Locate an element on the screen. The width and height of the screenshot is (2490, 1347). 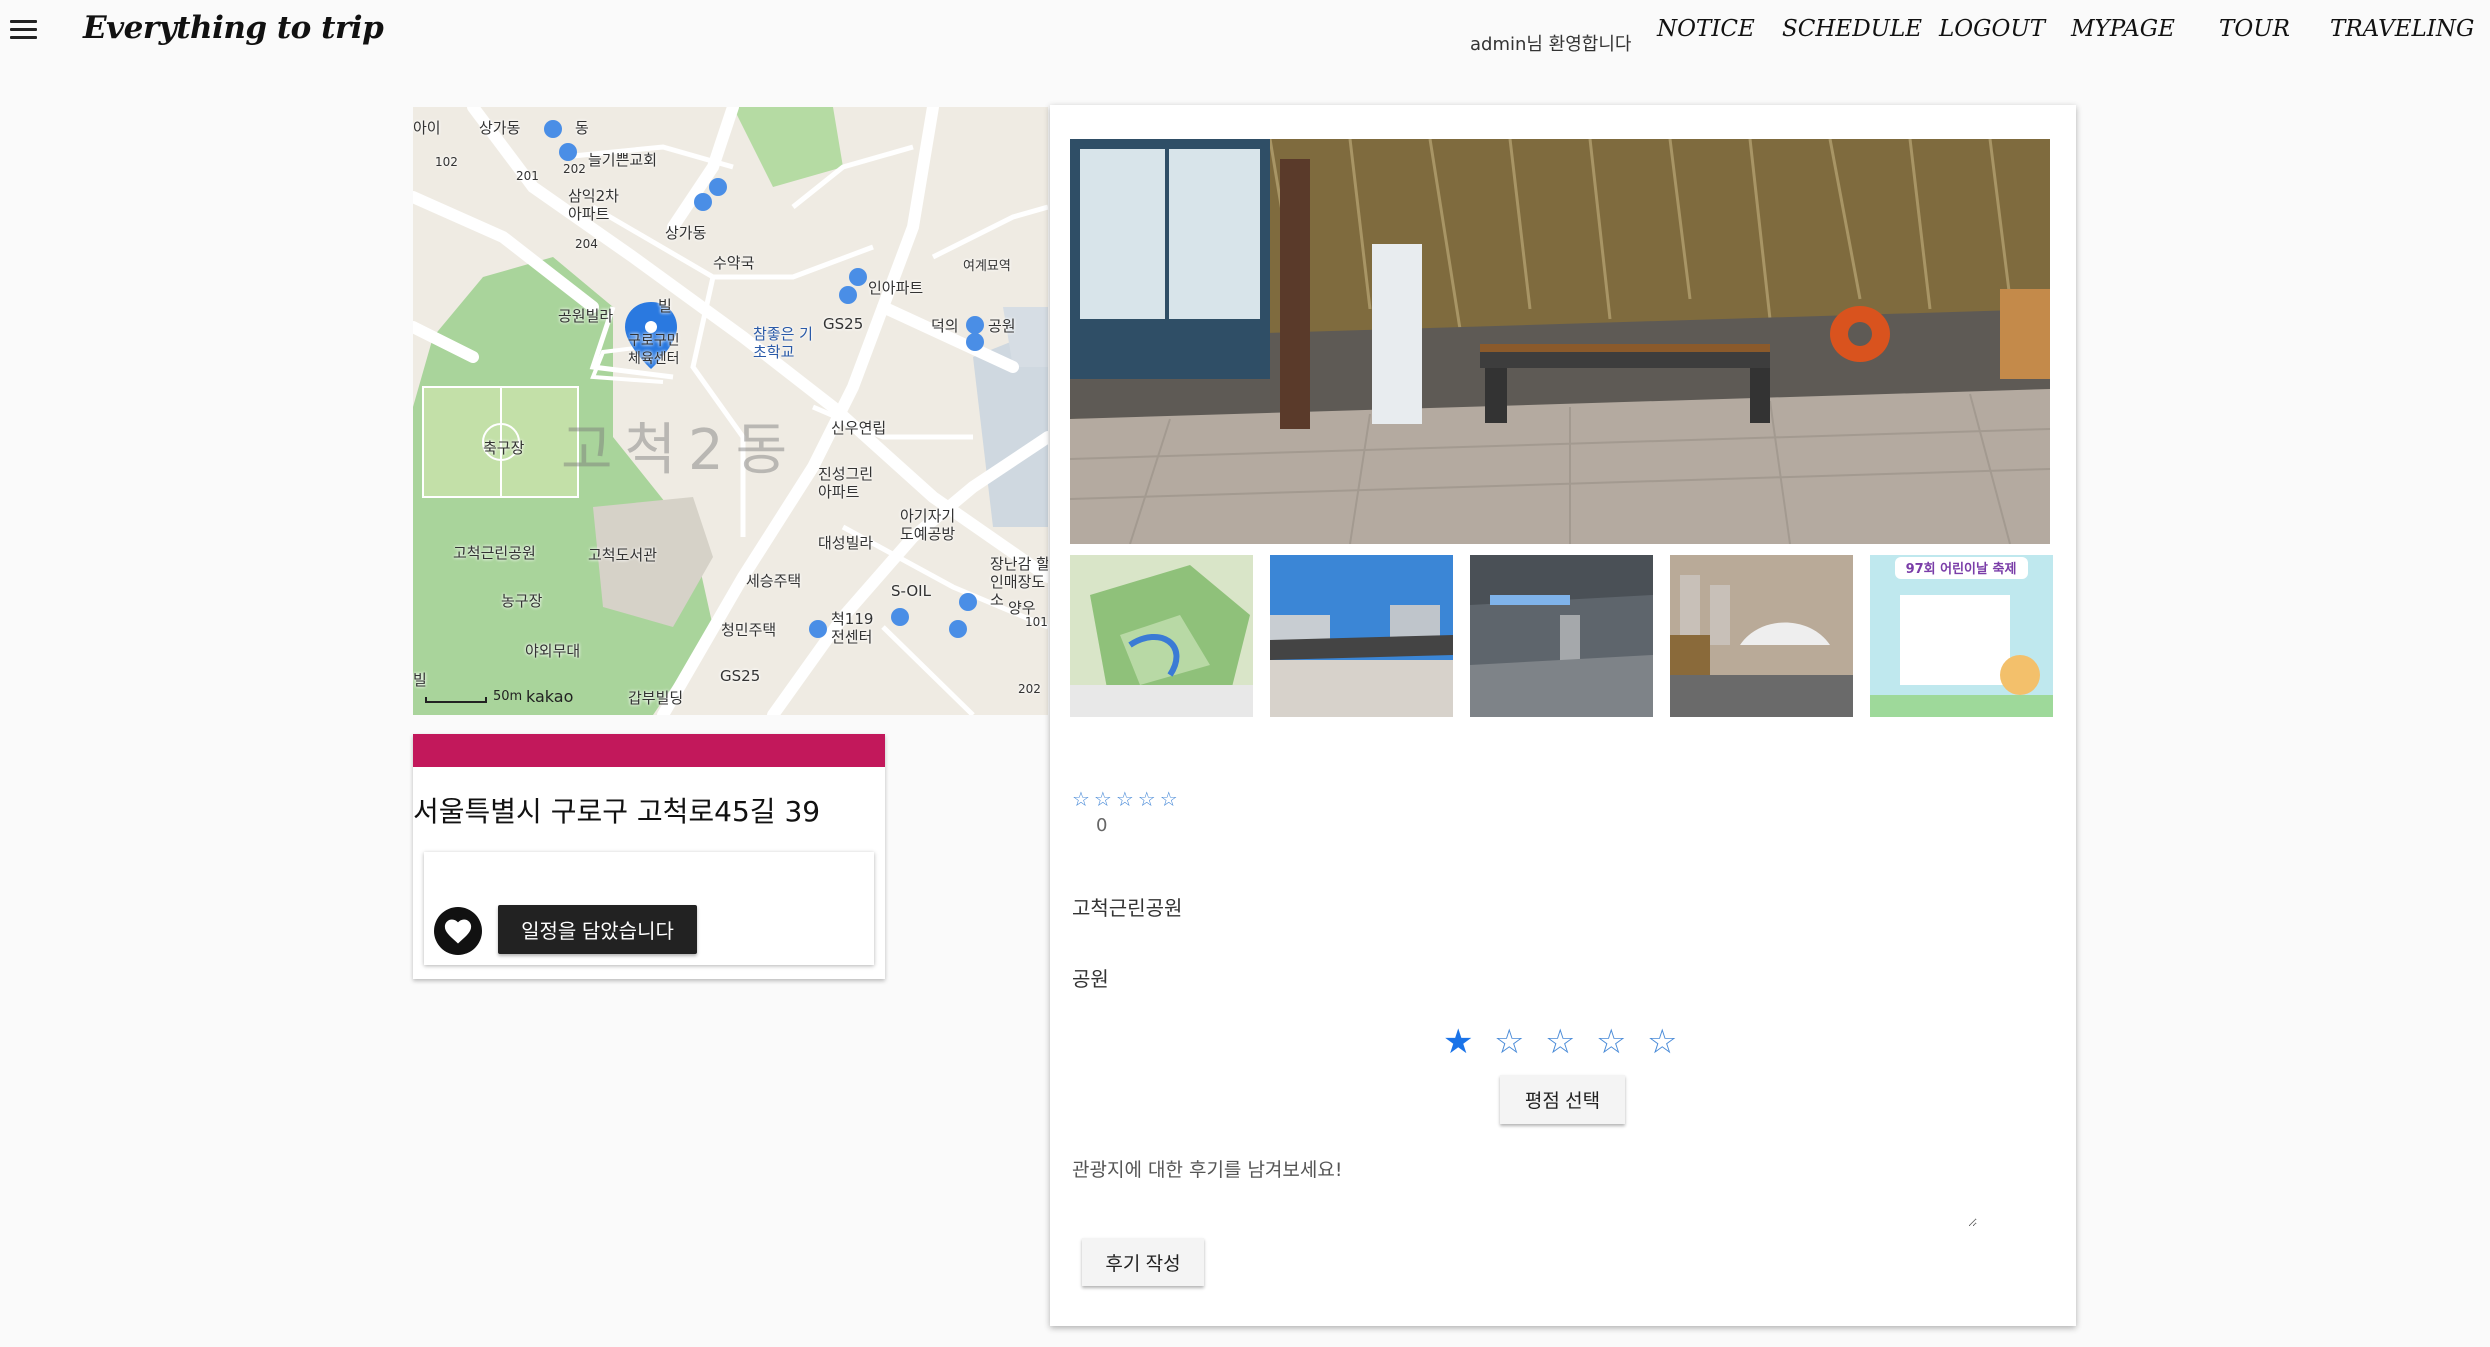
location-address: 서울특별시 구로구 고척로45길 39 is located at coordinates (617, 811).